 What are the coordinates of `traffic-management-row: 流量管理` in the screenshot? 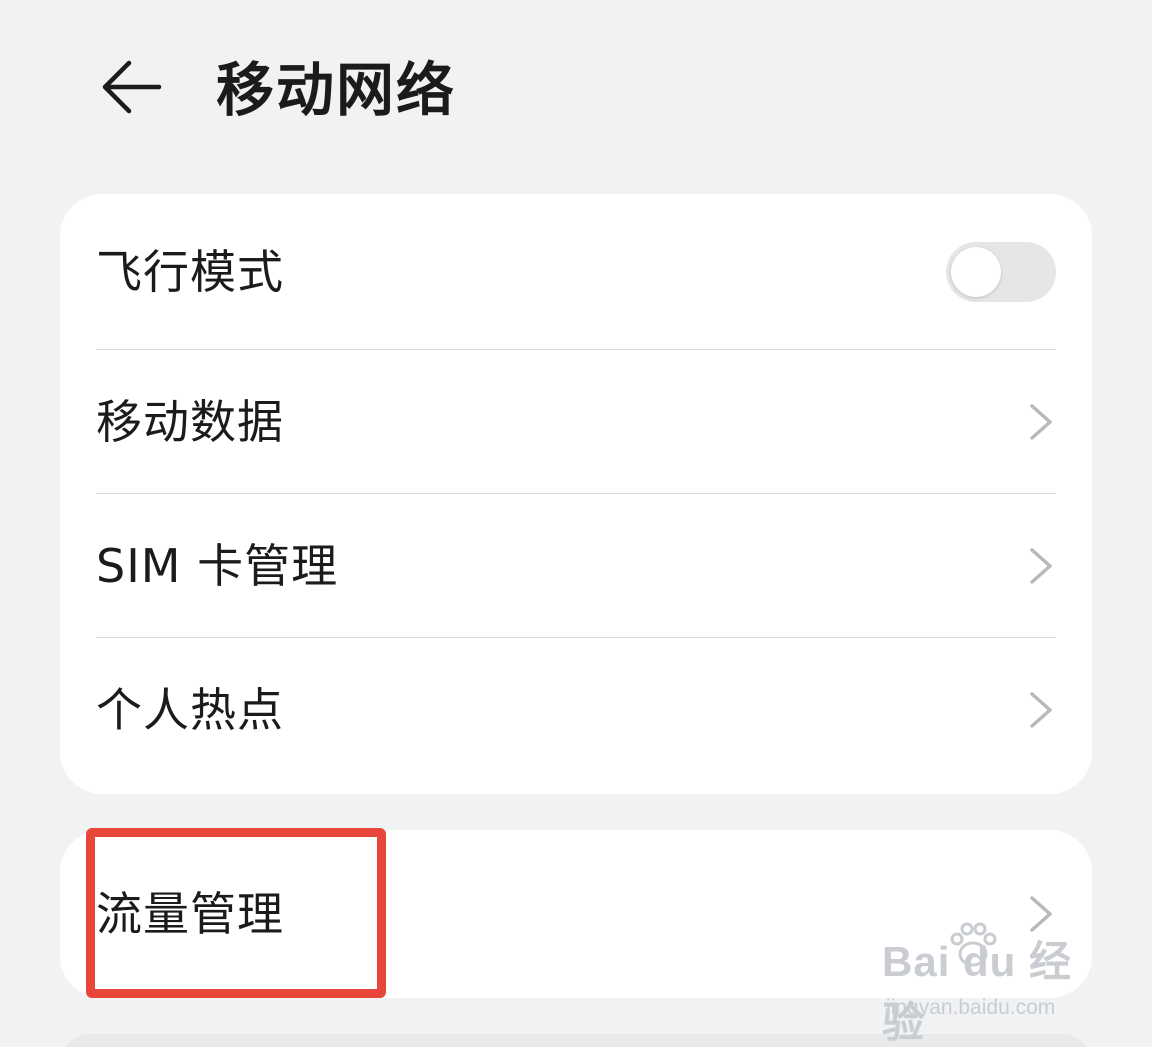 It's located at (576, 914).